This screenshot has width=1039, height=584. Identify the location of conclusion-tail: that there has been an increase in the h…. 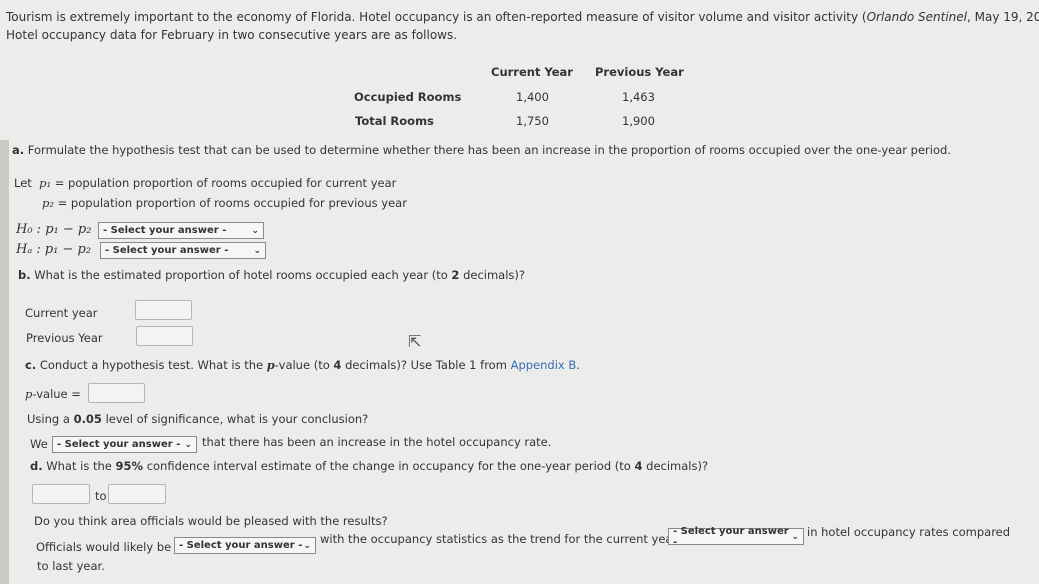
(377, 442).